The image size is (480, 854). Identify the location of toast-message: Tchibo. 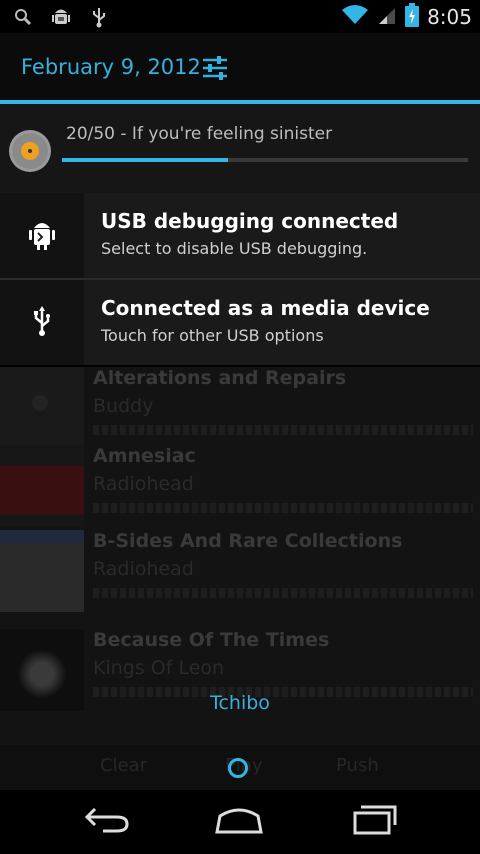
(240, 703).